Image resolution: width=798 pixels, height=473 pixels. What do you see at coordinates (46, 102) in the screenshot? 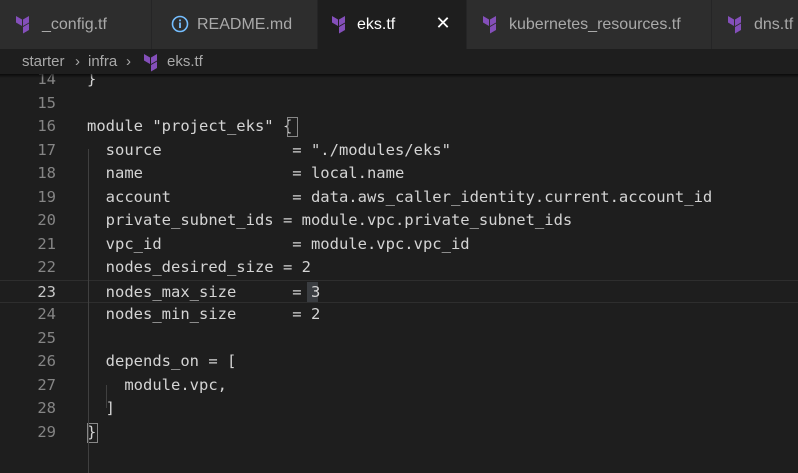
I see `line-number: 15` at bounding box center [46, 102].